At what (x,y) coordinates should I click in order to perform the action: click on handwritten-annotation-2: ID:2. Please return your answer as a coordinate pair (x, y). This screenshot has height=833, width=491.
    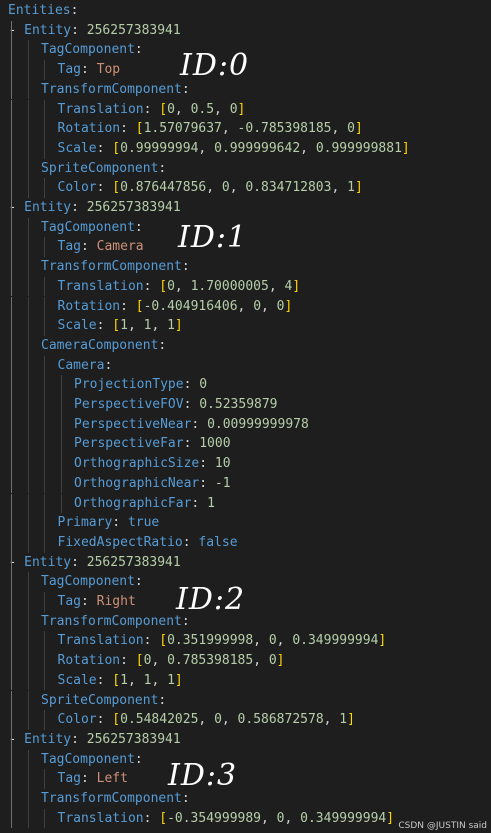
    Looking at the image, I should click on (211, 599).